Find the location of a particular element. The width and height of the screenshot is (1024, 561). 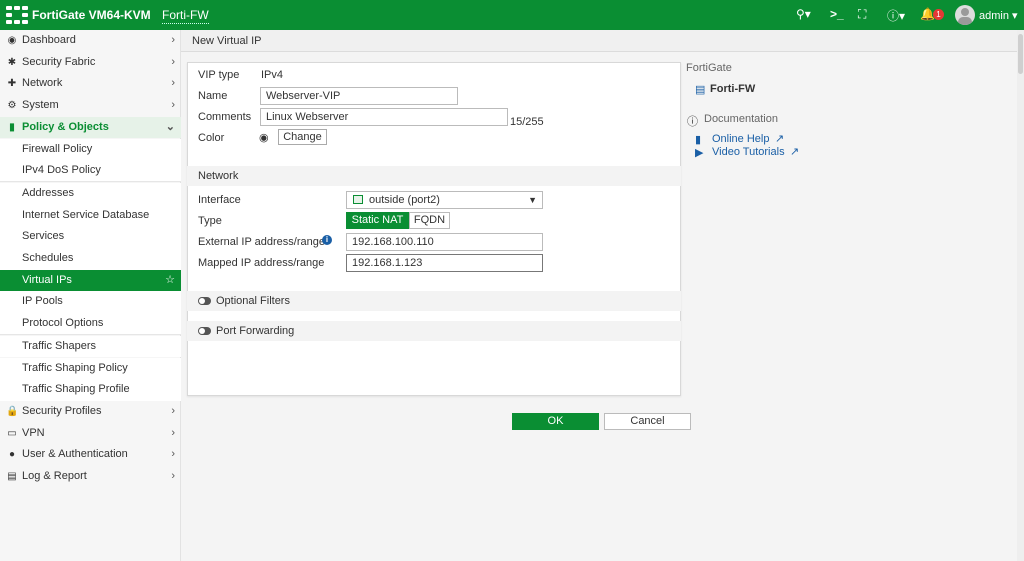

breadcrumb: New Virtual IP is located at coordinates (602, 41).